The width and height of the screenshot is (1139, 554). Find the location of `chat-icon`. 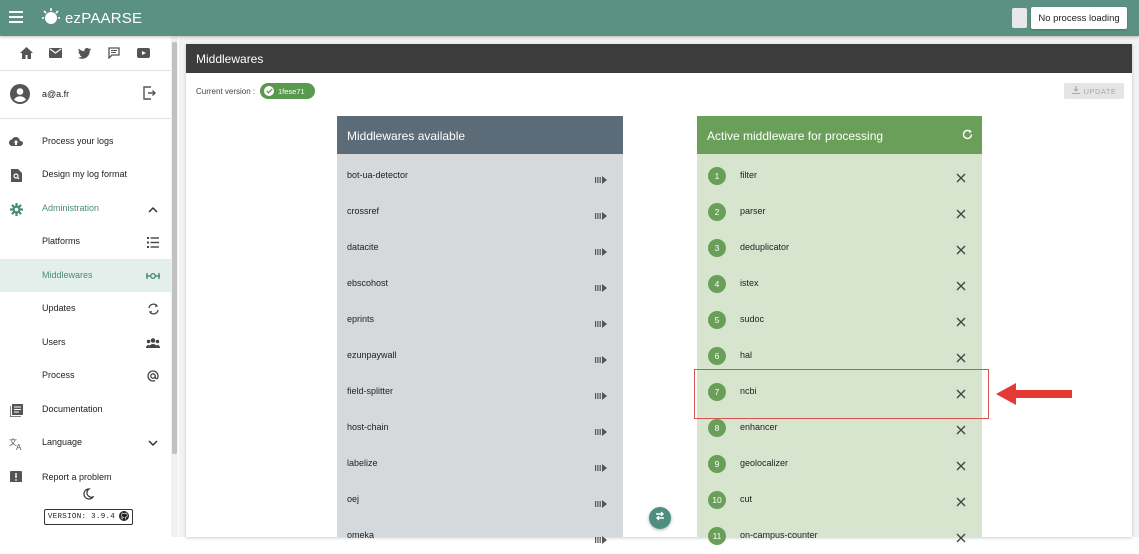

chat-icon is located at coordinates (114, 53).